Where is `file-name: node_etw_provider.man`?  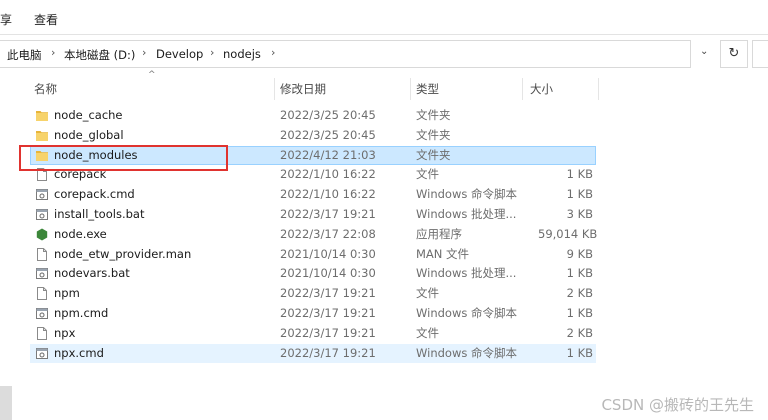
file-name: node_etw_provider.man is located at coordinates (123, 253).